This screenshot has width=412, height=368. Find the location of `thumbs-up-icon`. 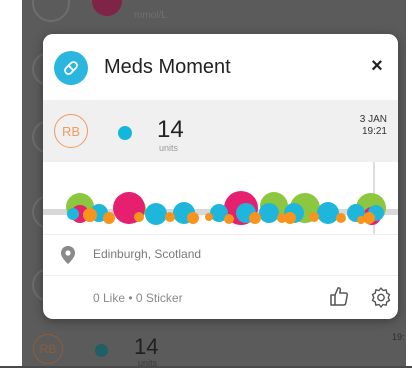

thumbs-up-icon is located at coordinates (339, 296).